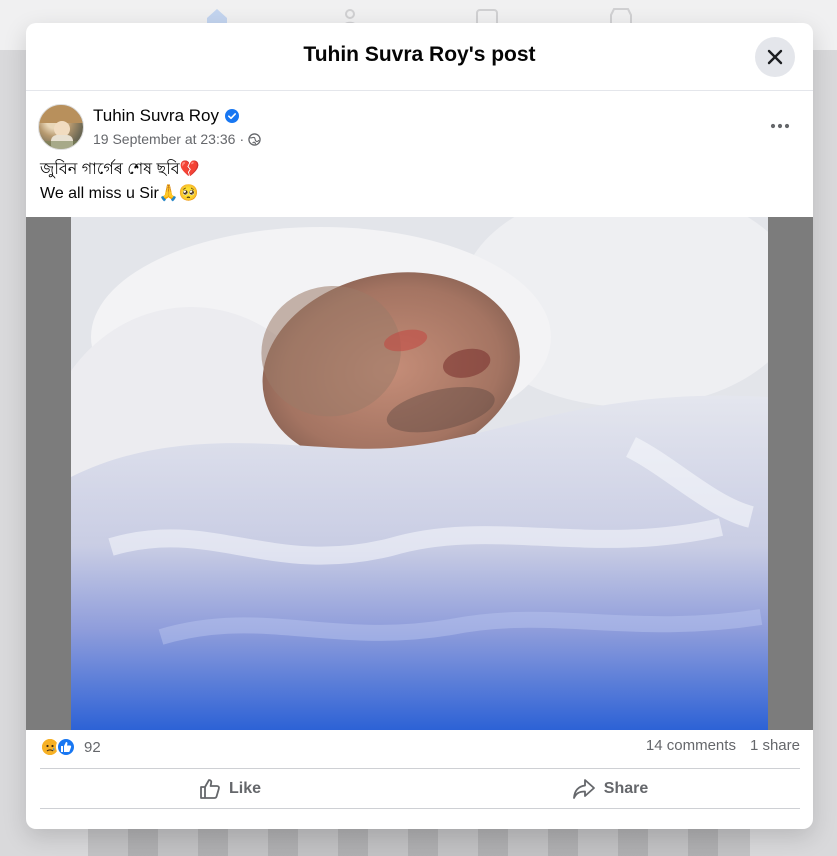  I want to click on stats-right: 14 comments 1 share, so click(723, 745).